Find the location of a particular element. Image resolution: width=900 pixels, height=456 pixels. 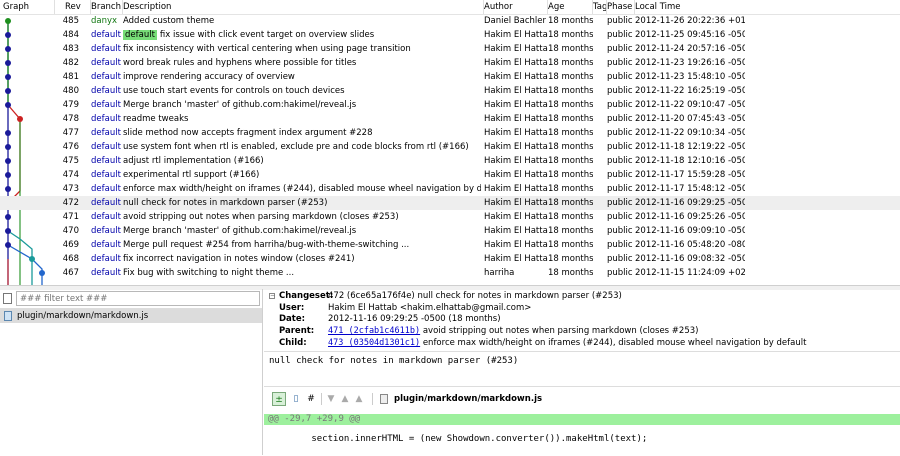

parent-link: 471 (2cfab1c4611b) is located at coordinates (374, 331).